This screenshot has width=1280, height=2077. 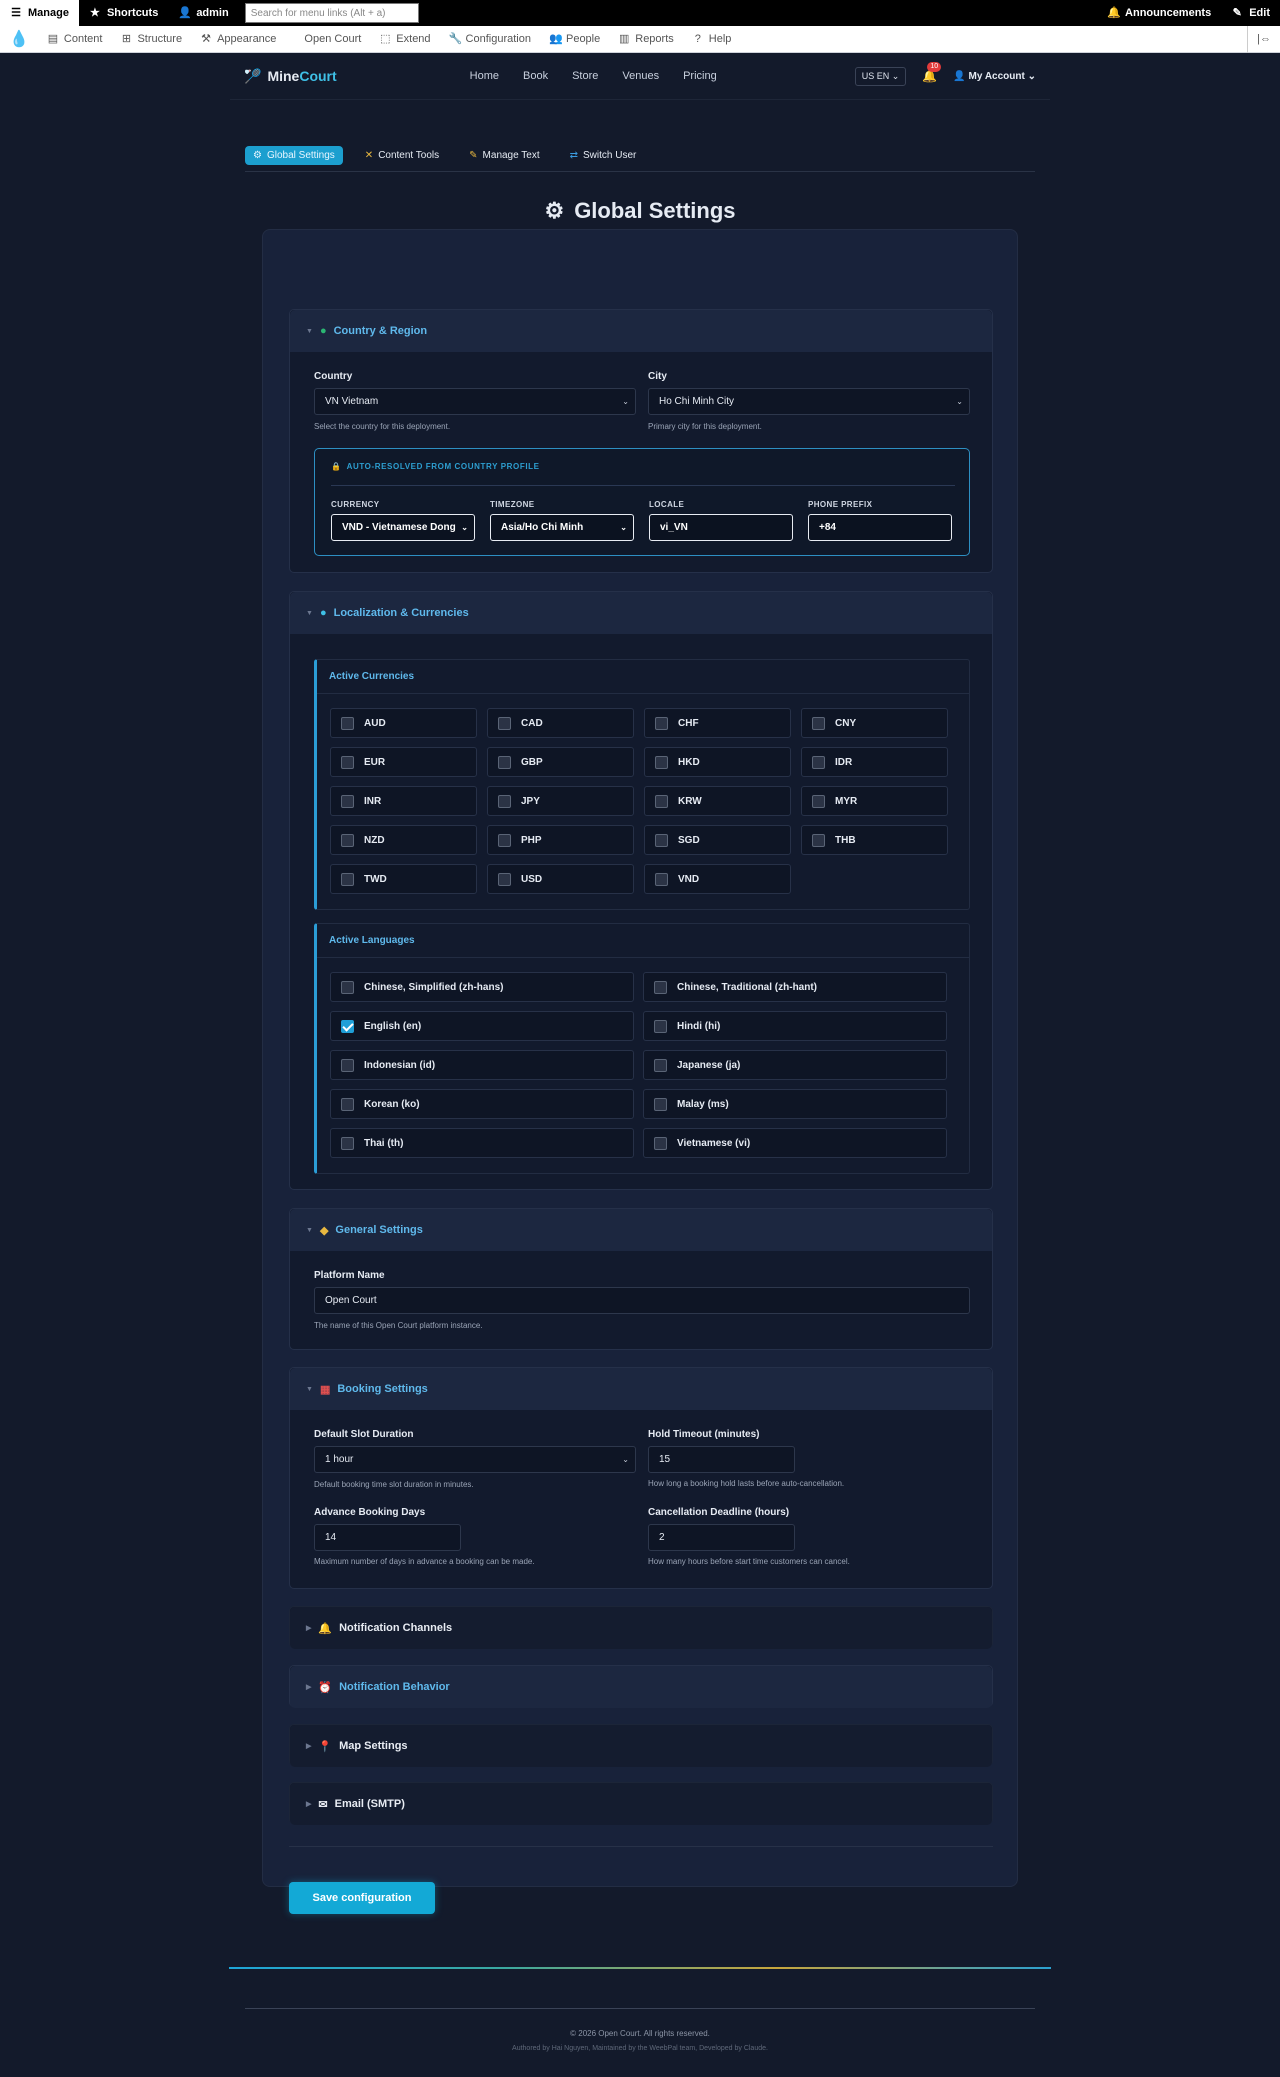 I want to click on tab-manage-text: ✎ Manage Text, so click(x=504, y=155).